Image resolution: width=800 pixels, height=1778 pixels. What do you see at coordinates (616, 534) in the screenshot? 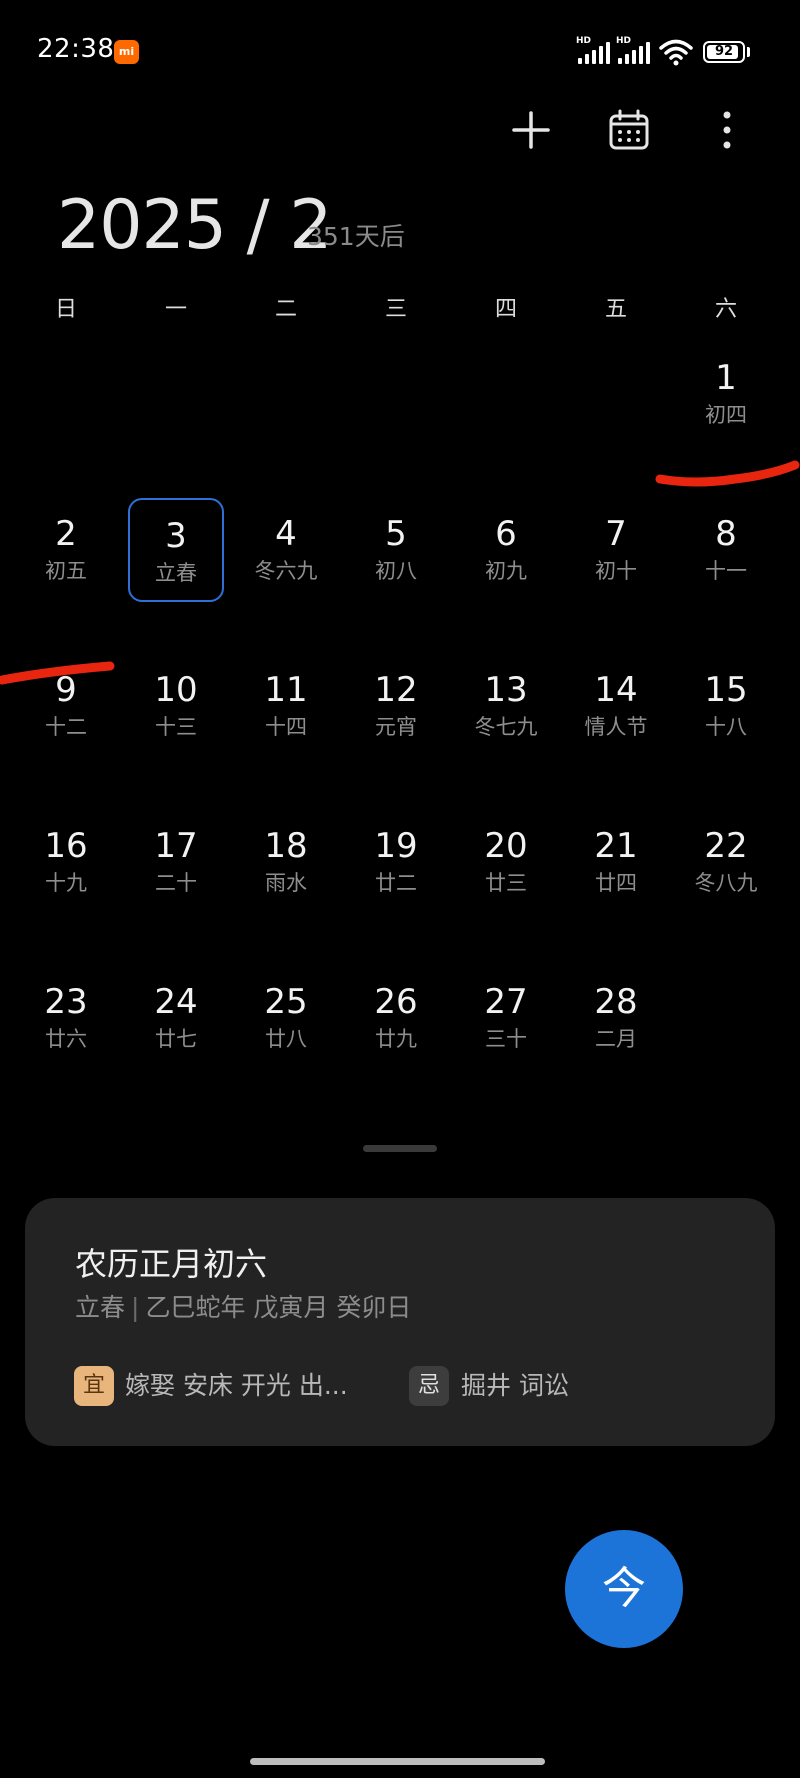
I see `day-number: 7` at bounding box center [616, 534].